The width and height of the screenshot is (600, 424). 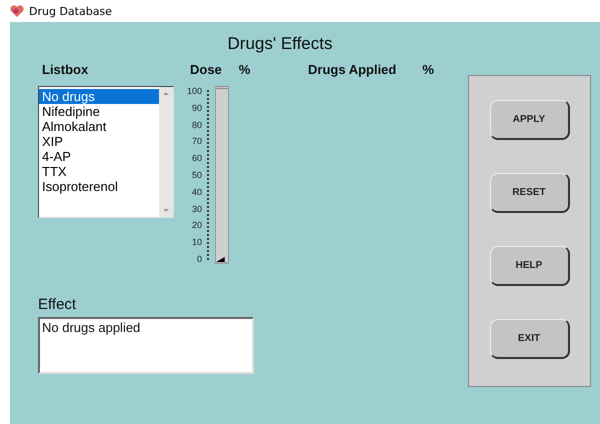 What do you see at coordinates (194, 91) in the screenshot?
I see `scale-label: 100` at bounding box center [194, 91].